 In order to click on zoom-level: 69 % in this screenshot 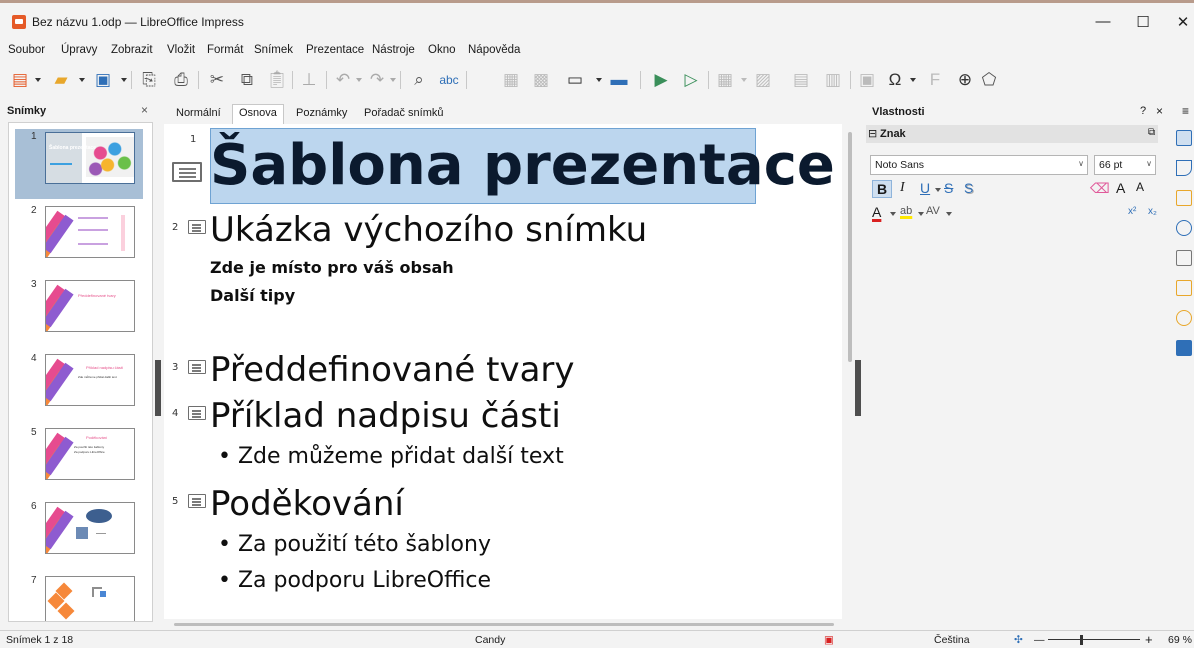, I will do `click(1180, 640)`.